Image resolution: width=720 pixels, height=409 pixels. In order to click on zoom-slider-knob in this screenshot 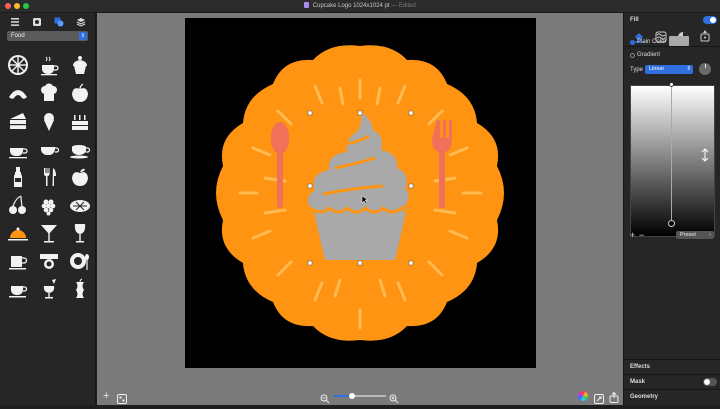, I will do `click(352, 396)`.